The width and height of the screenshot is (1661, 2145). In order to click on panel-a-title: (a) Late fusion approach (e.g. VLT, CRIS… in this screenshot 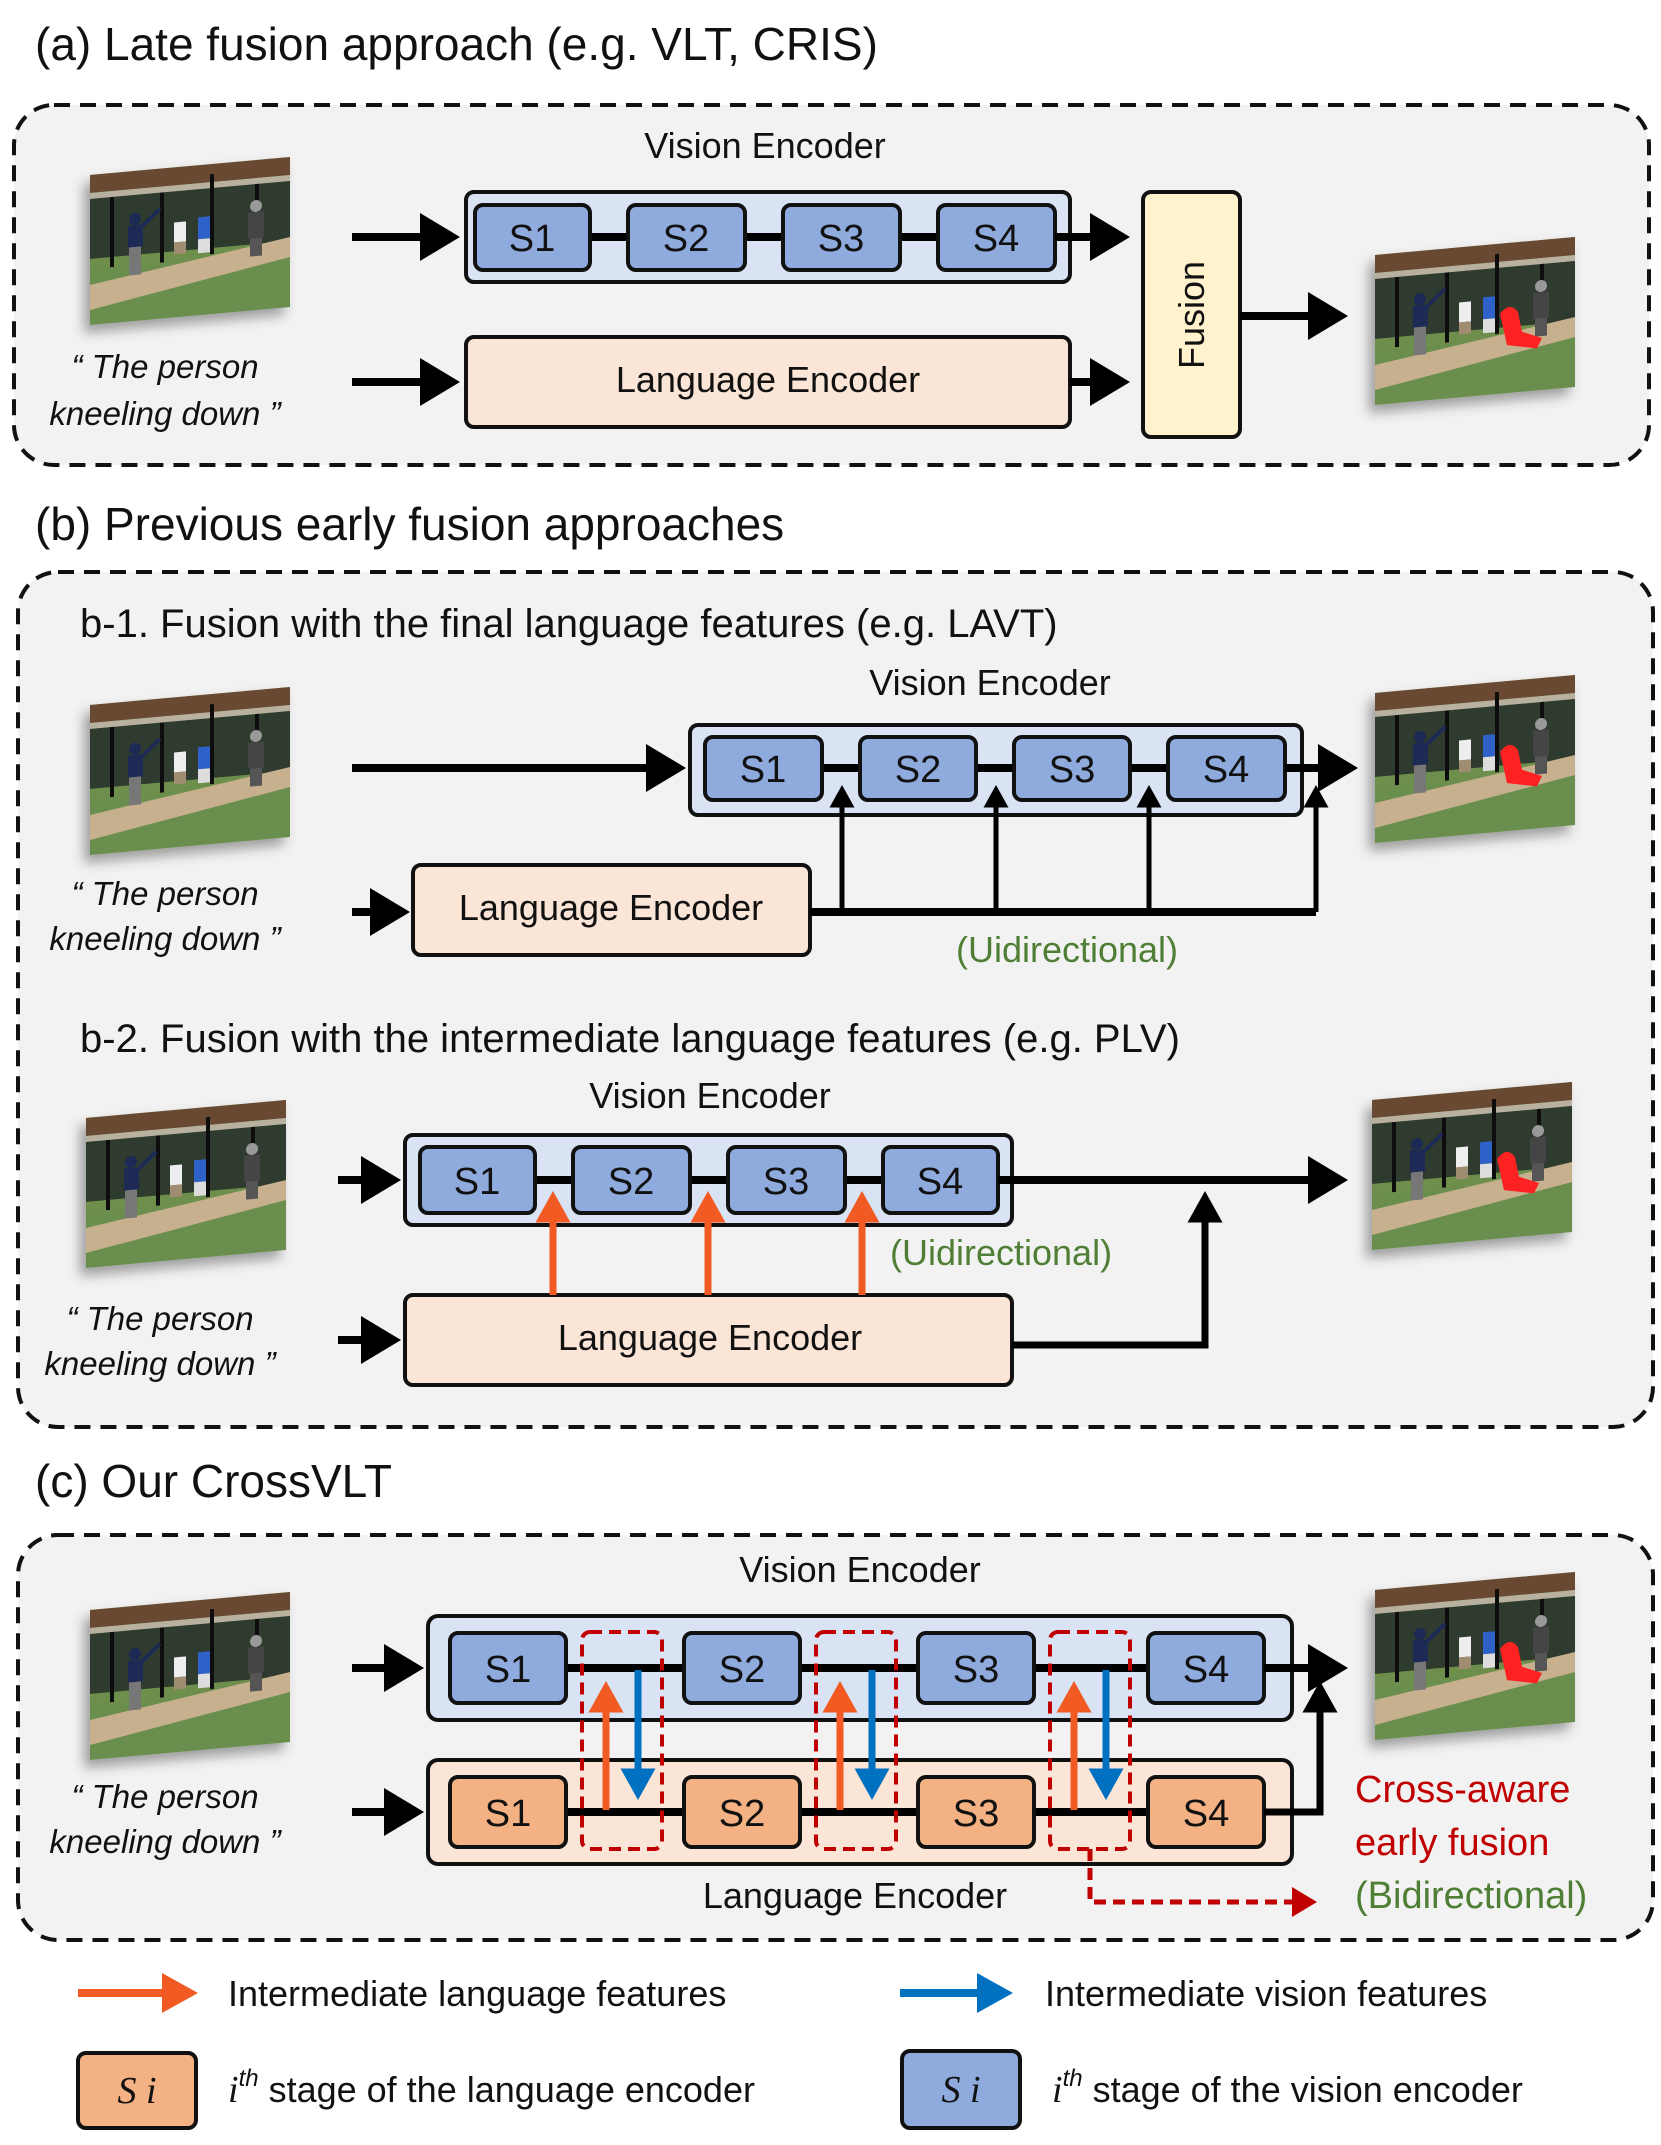, I will do `click(456, 44)`.